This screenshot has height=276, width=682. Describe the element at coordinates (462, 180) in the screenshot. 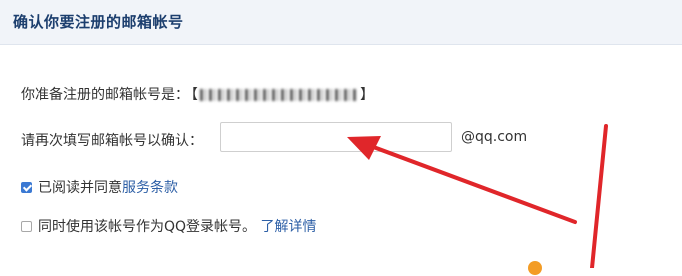

I see `red-annotation-arrow-icon` at that location.